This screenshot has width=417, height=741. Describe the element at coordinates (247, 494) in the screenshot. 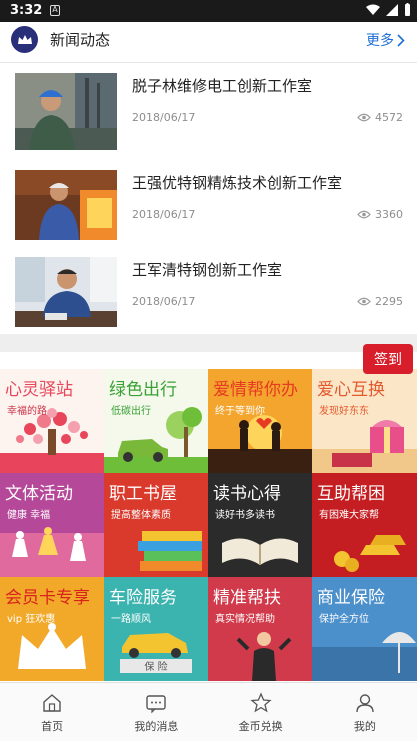

I see `tile-title: 读书心得` at that location.